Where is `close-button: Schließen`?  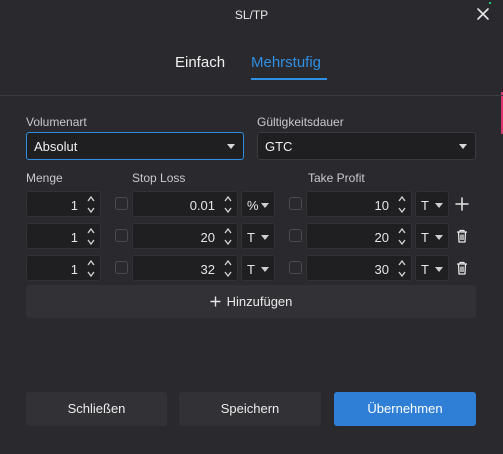
close-button: Schließen is located at coordinates (96, 409).